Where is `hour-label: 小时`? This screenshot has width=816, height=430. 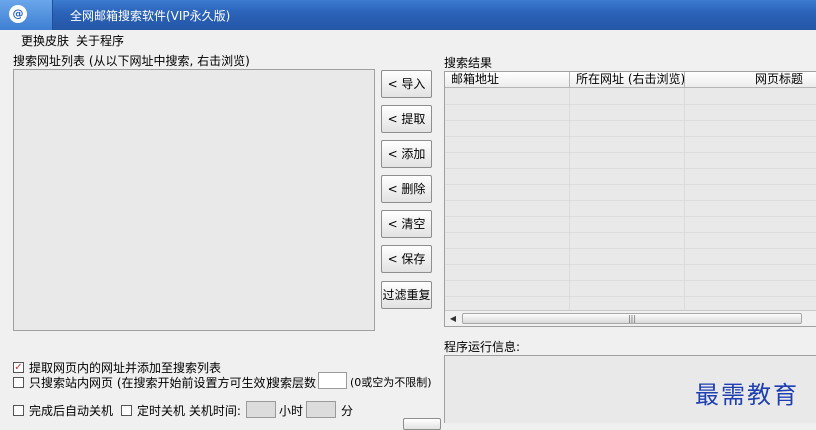
hour-label: 小时 is located at coordinates (291, 411).